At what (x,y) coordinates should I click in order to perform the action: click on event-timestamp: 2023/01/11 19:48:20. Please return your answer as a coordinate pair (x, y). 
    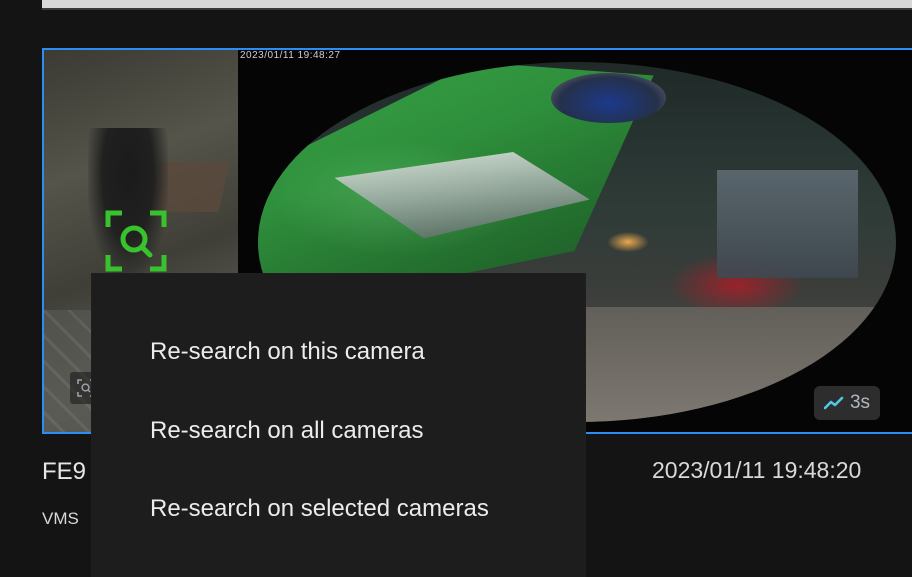
    Looking at the image, I should click on (757, 470).